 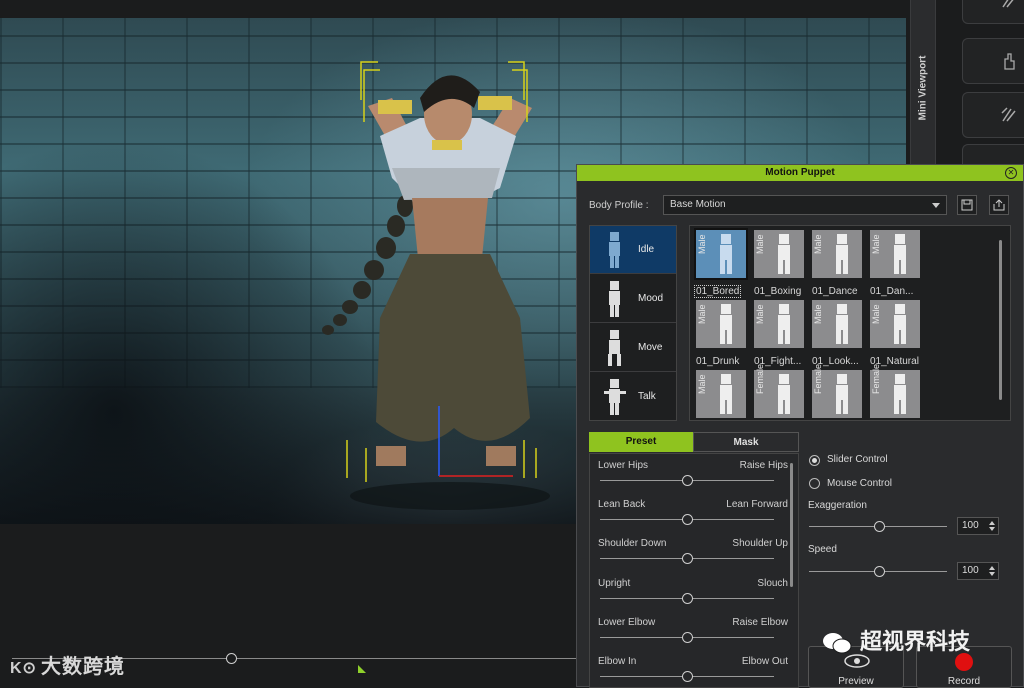 I want to click on slider-left-label: Upright, so click(x=614, y=583).